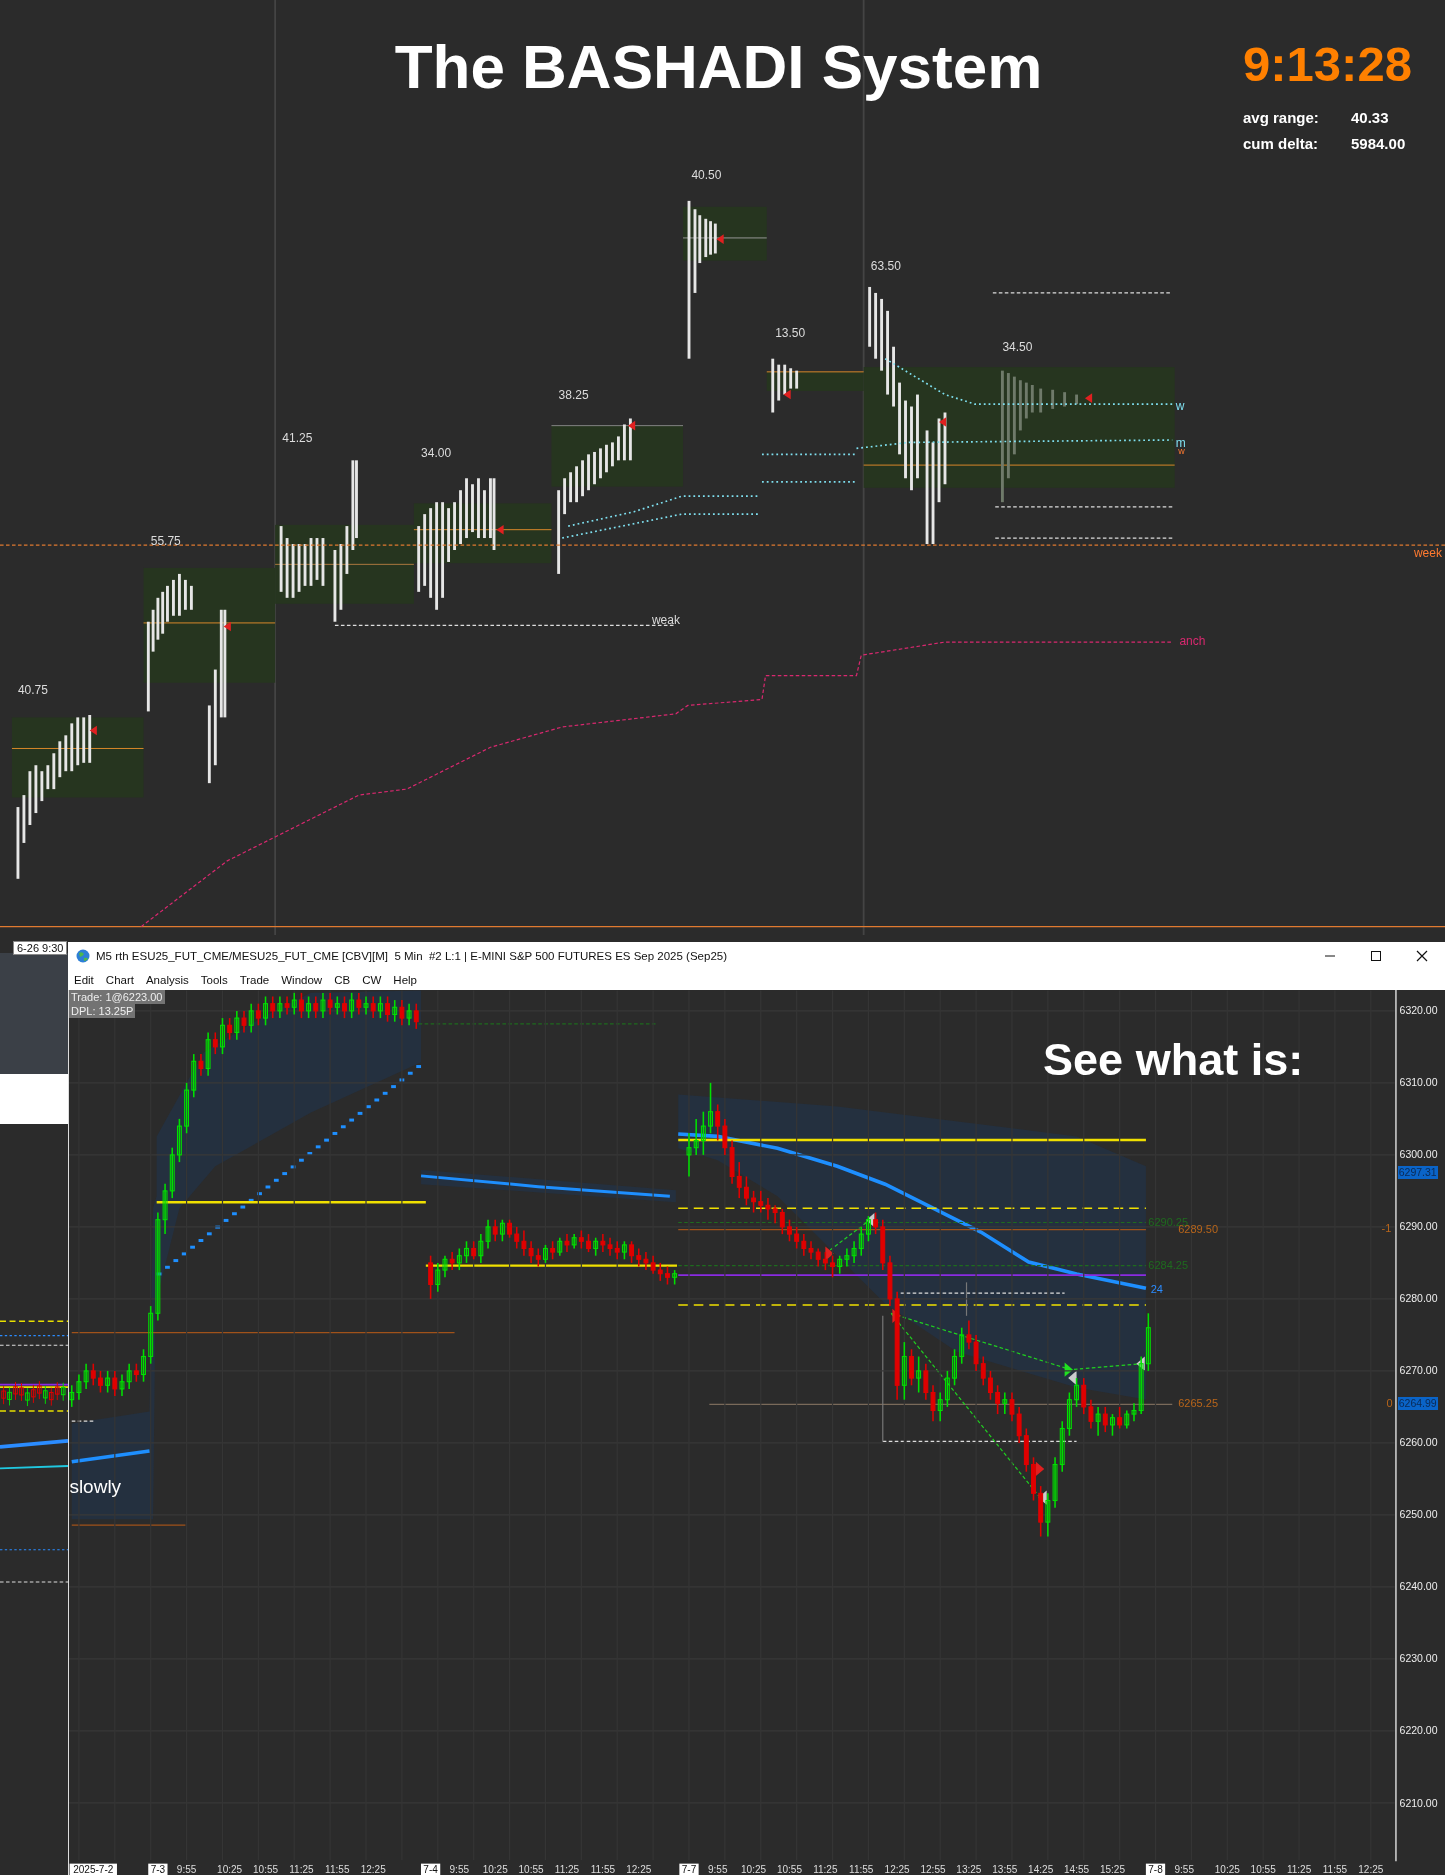 Image resolution: width=1445 pixels, height=1875 pixels. What do you see at coordinates (1040, 1469) in the screenshot?
I see `triangle-marker` at bounding box center [1040, 1469].